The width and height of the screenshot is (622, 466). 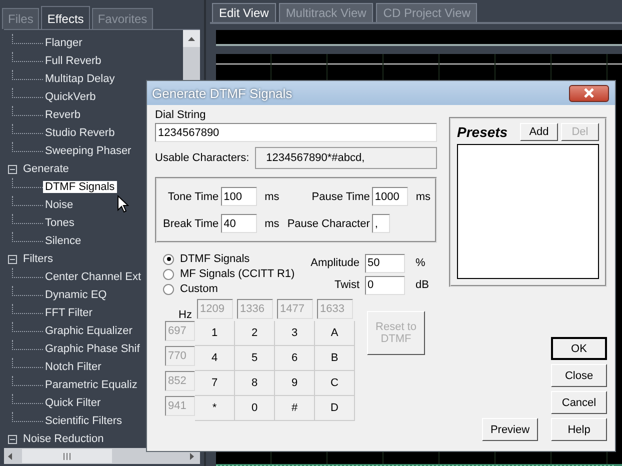 I want to click on tree-item: Graphic Equalizer, so click(x=88, y=331).